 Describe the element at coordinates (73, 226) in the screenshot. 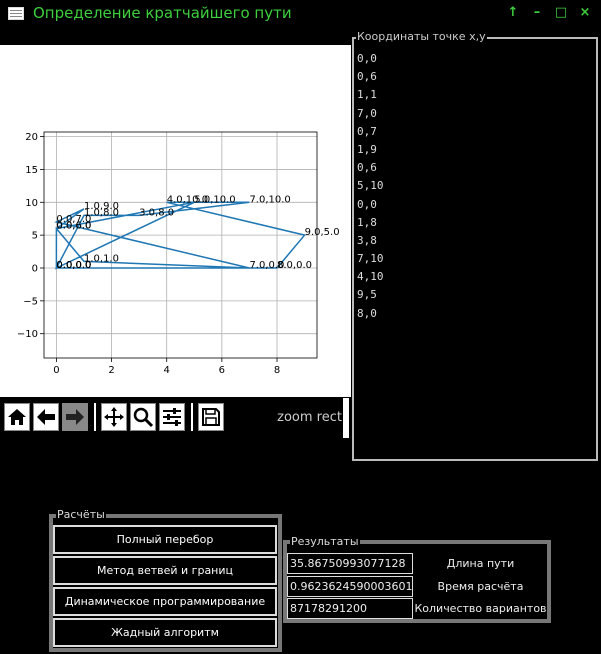

I see `point-label: 0.0,6.0` at that location.